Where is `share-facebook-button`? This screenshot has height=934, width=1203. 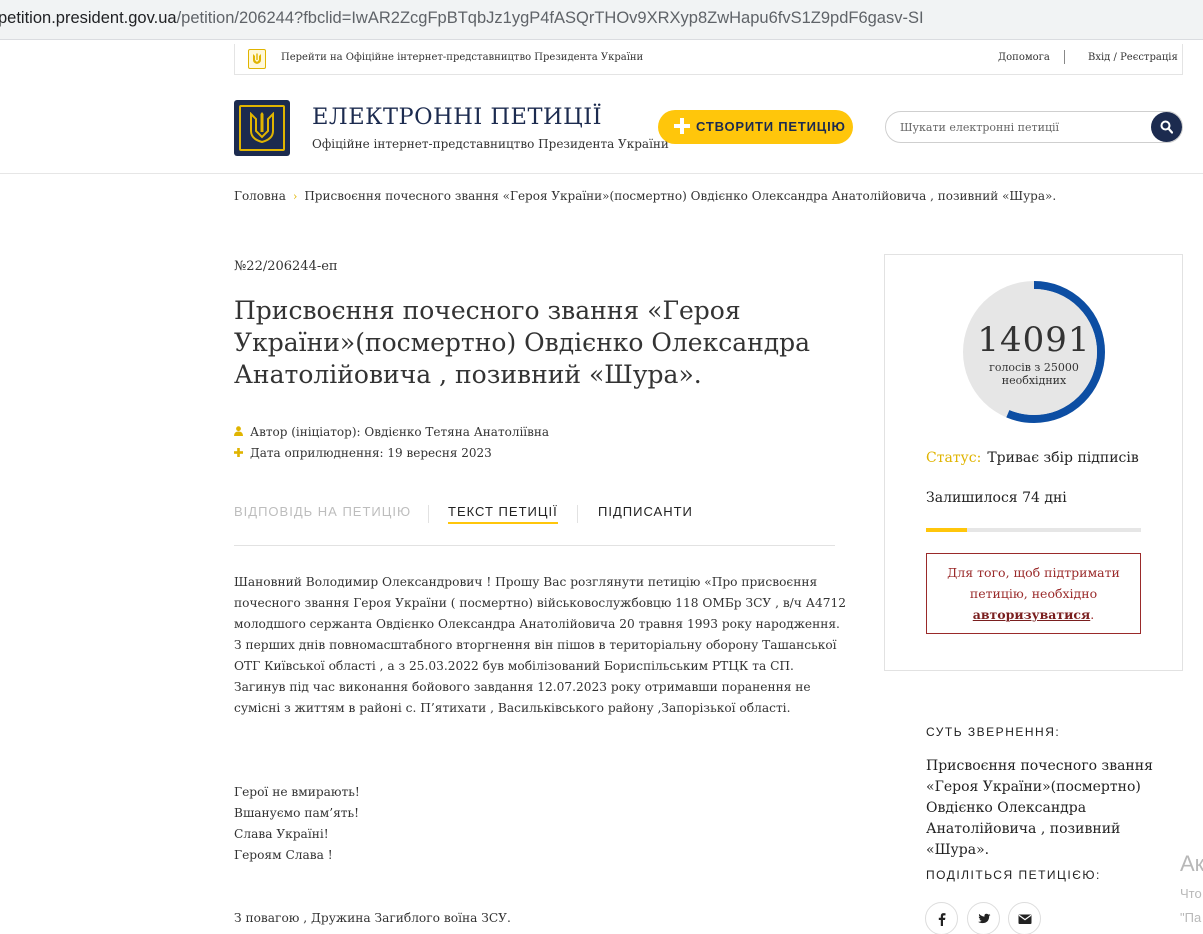 share-facebook-button is located at coordinates (941, 918).